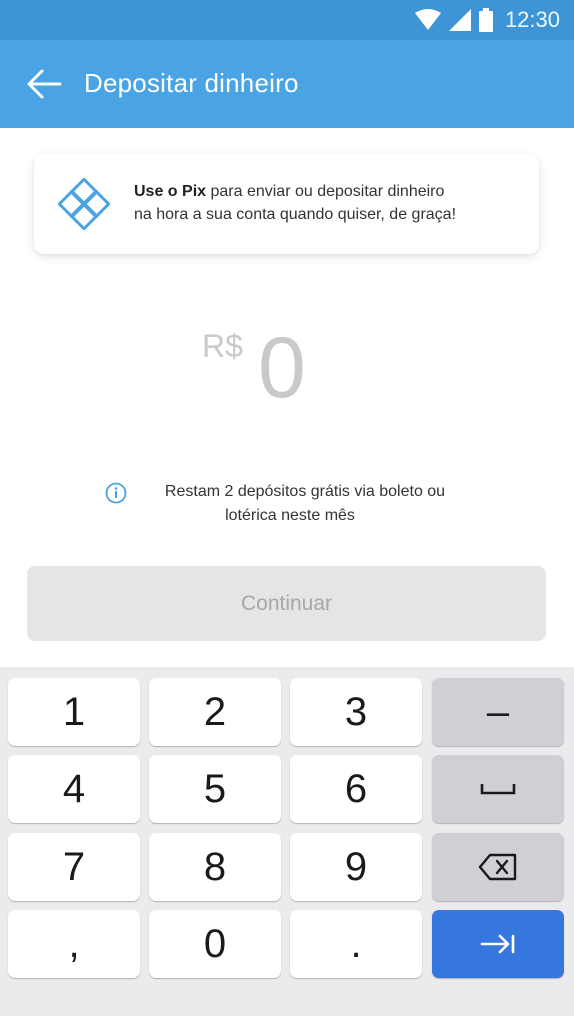  Describe the element at coordinates (305, 491) in the screenshot. I see `notice-line1: Restam 2 depósitos grátis via boleto ou` at that location.